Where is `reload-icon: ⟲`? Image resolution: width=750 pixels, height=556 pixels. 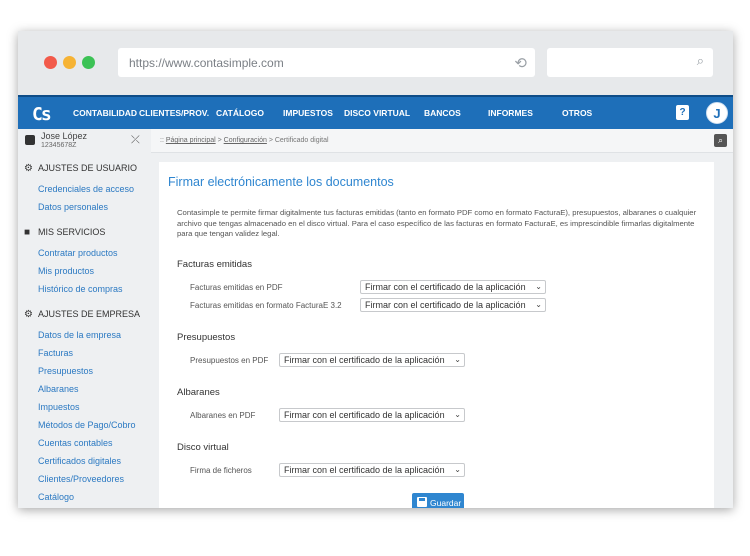
reload-icon: ⟲ is located at coordinates (520, 63).